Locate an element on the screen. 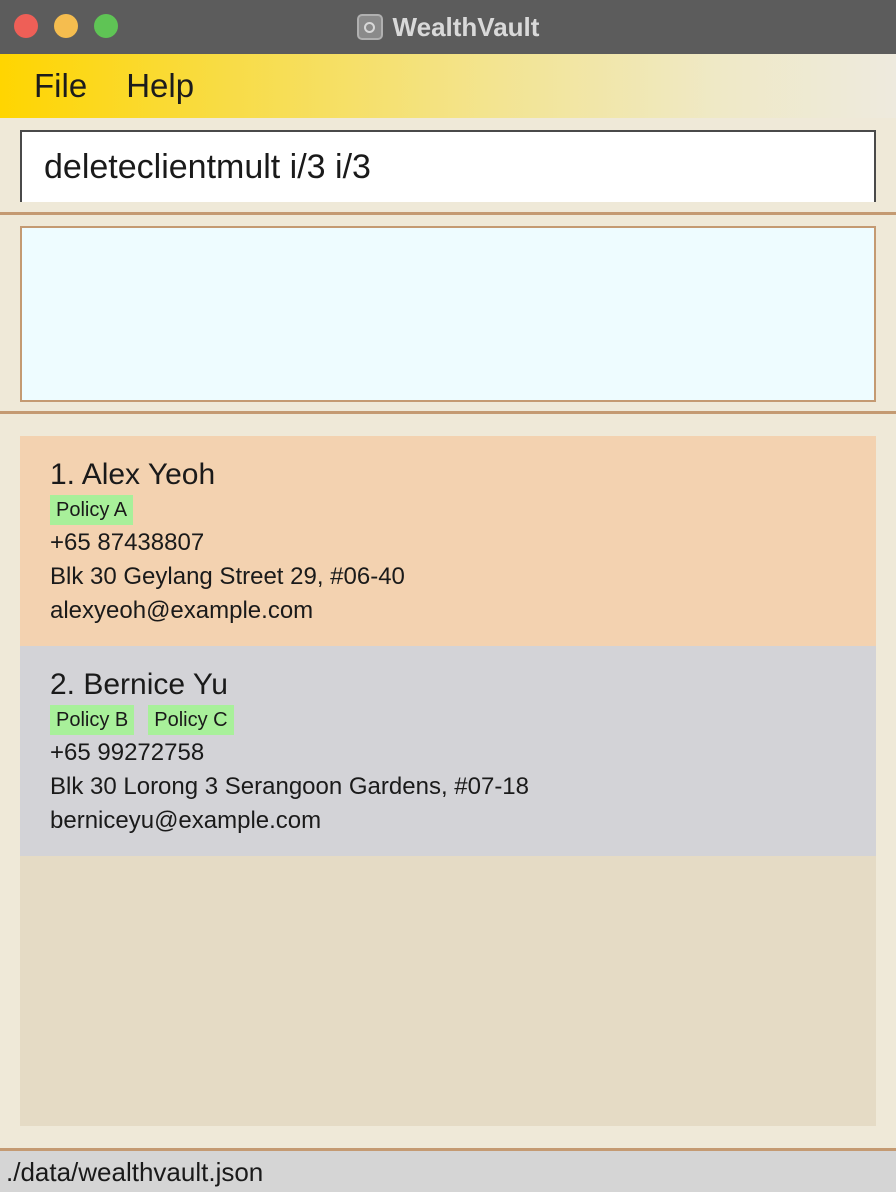 The image size is (896, 1192). window-title: WealthVault is located at coordinates (466, 26).